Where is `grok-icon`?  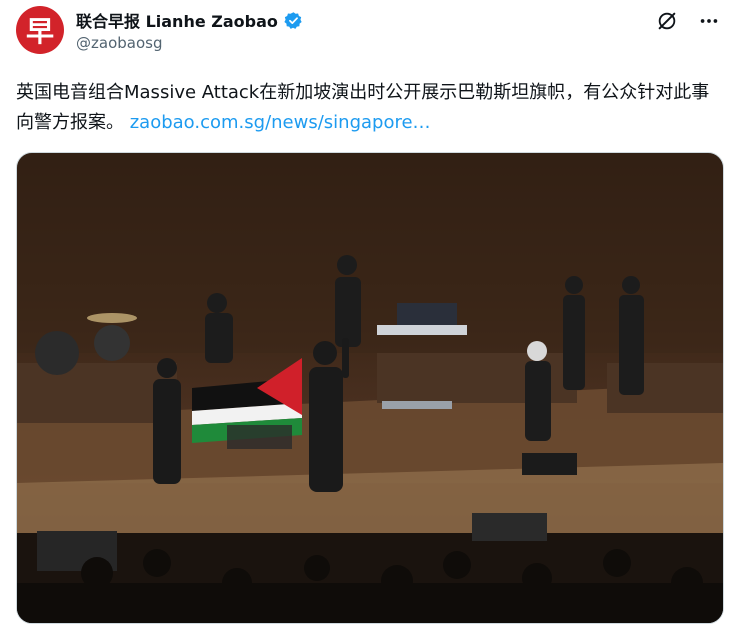
grok-icon is located at coordinates (667, 21).